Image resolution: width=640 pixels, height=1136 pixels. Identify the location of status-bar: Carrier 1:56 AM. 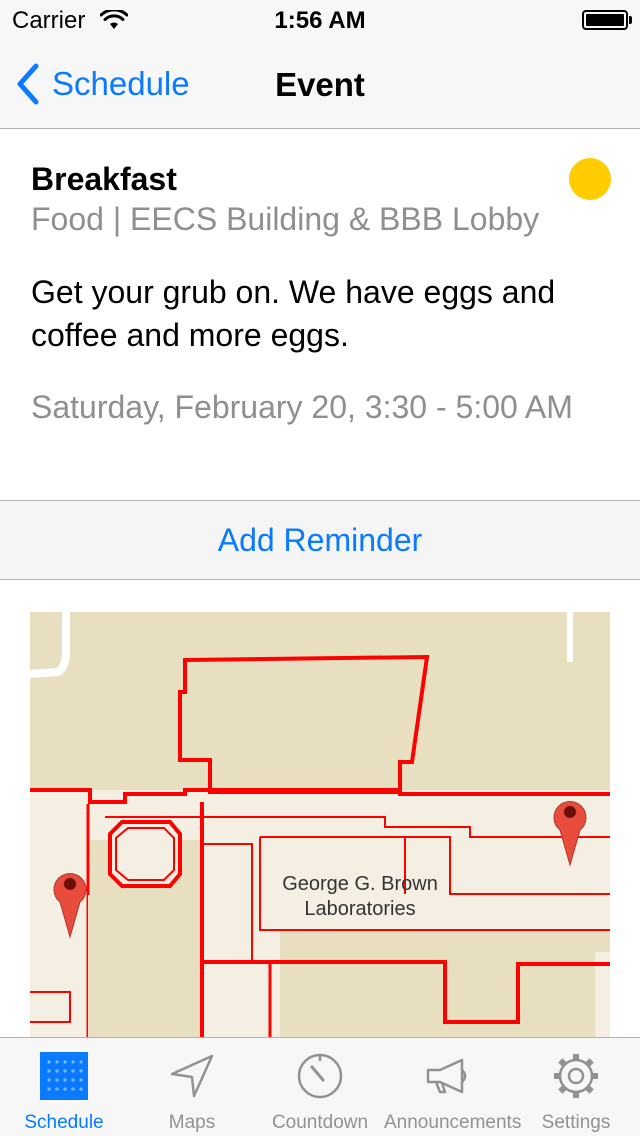
(320, 20).